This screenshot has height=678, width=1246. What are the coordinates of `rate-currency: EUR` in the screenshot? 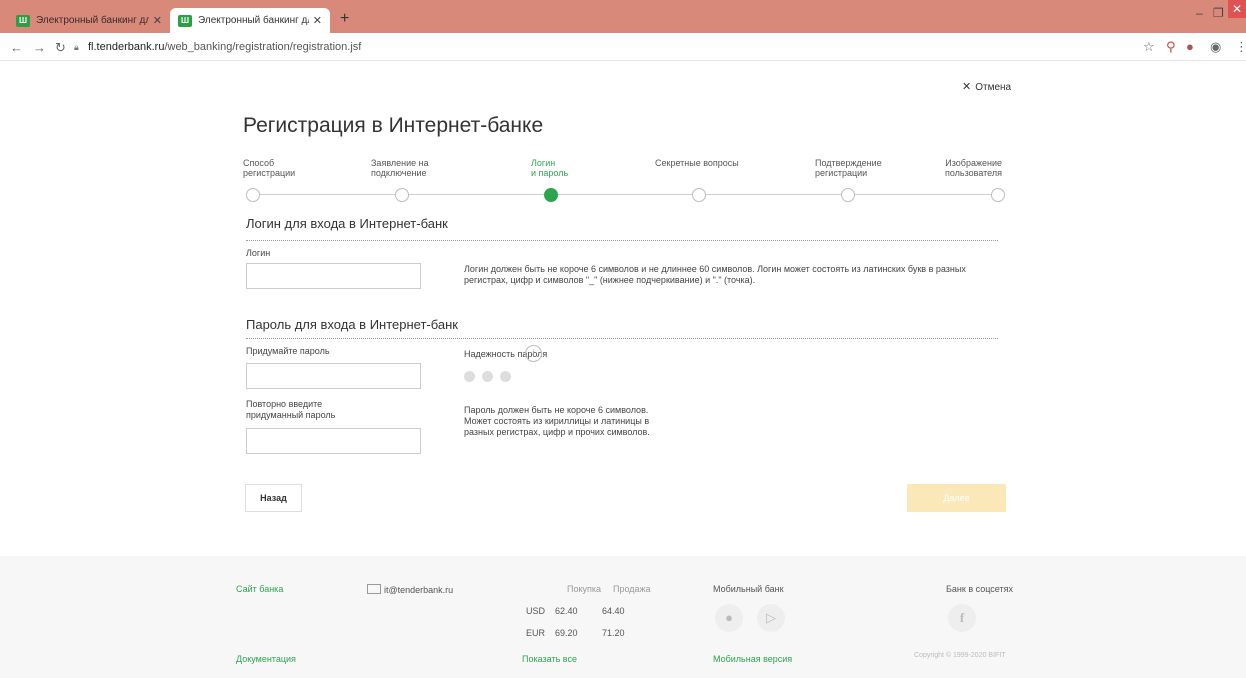 It's located at (536, 633).